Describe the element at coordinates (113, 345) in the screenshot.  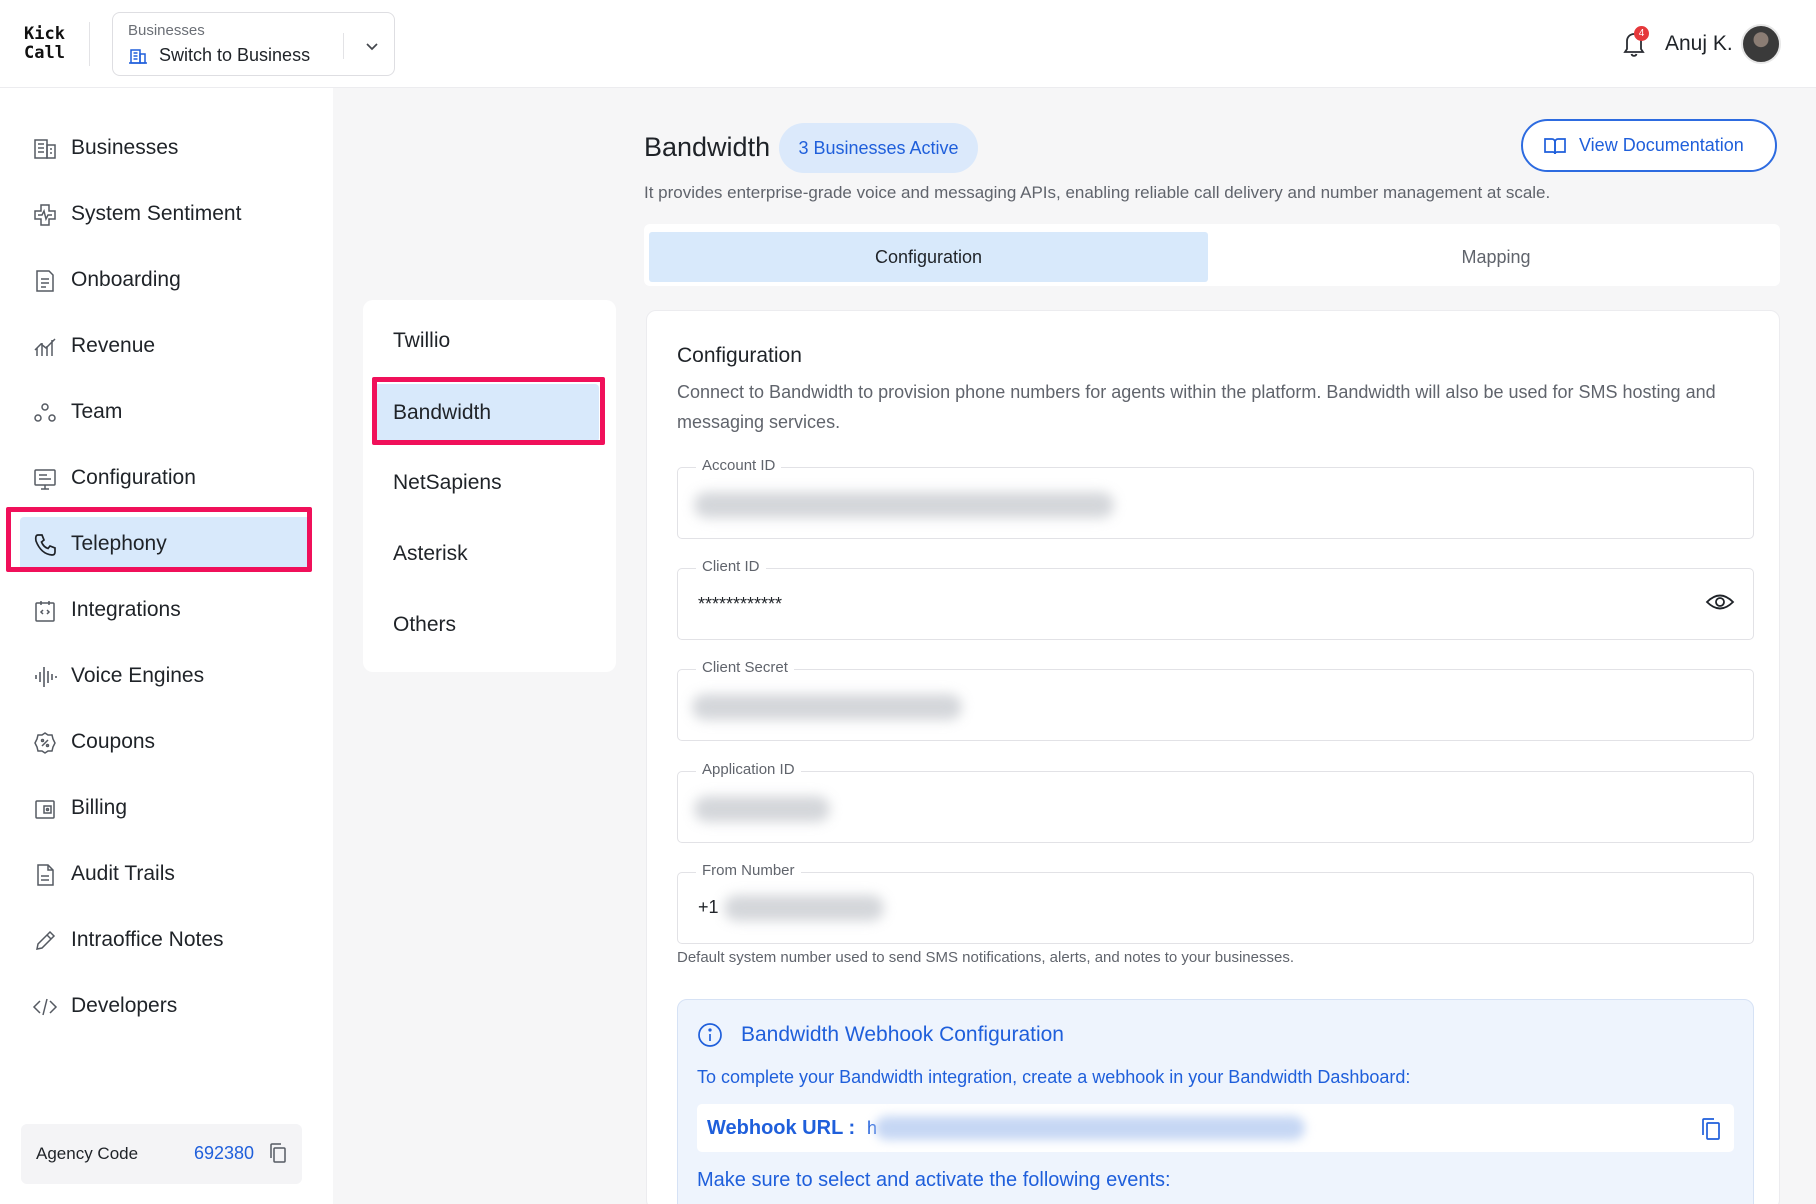
I see `sidebar-item-label: Revenue` at that location.